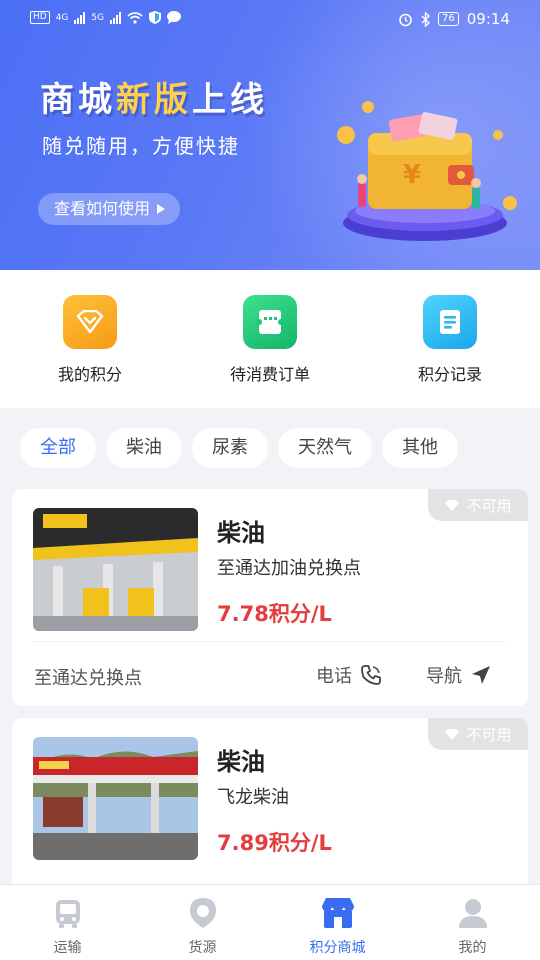 Image resolution: width=540 pixels, height=960 pixels. I want to click on banner-subtitle: 随兑随用，方便快捷, so click(141, 146).